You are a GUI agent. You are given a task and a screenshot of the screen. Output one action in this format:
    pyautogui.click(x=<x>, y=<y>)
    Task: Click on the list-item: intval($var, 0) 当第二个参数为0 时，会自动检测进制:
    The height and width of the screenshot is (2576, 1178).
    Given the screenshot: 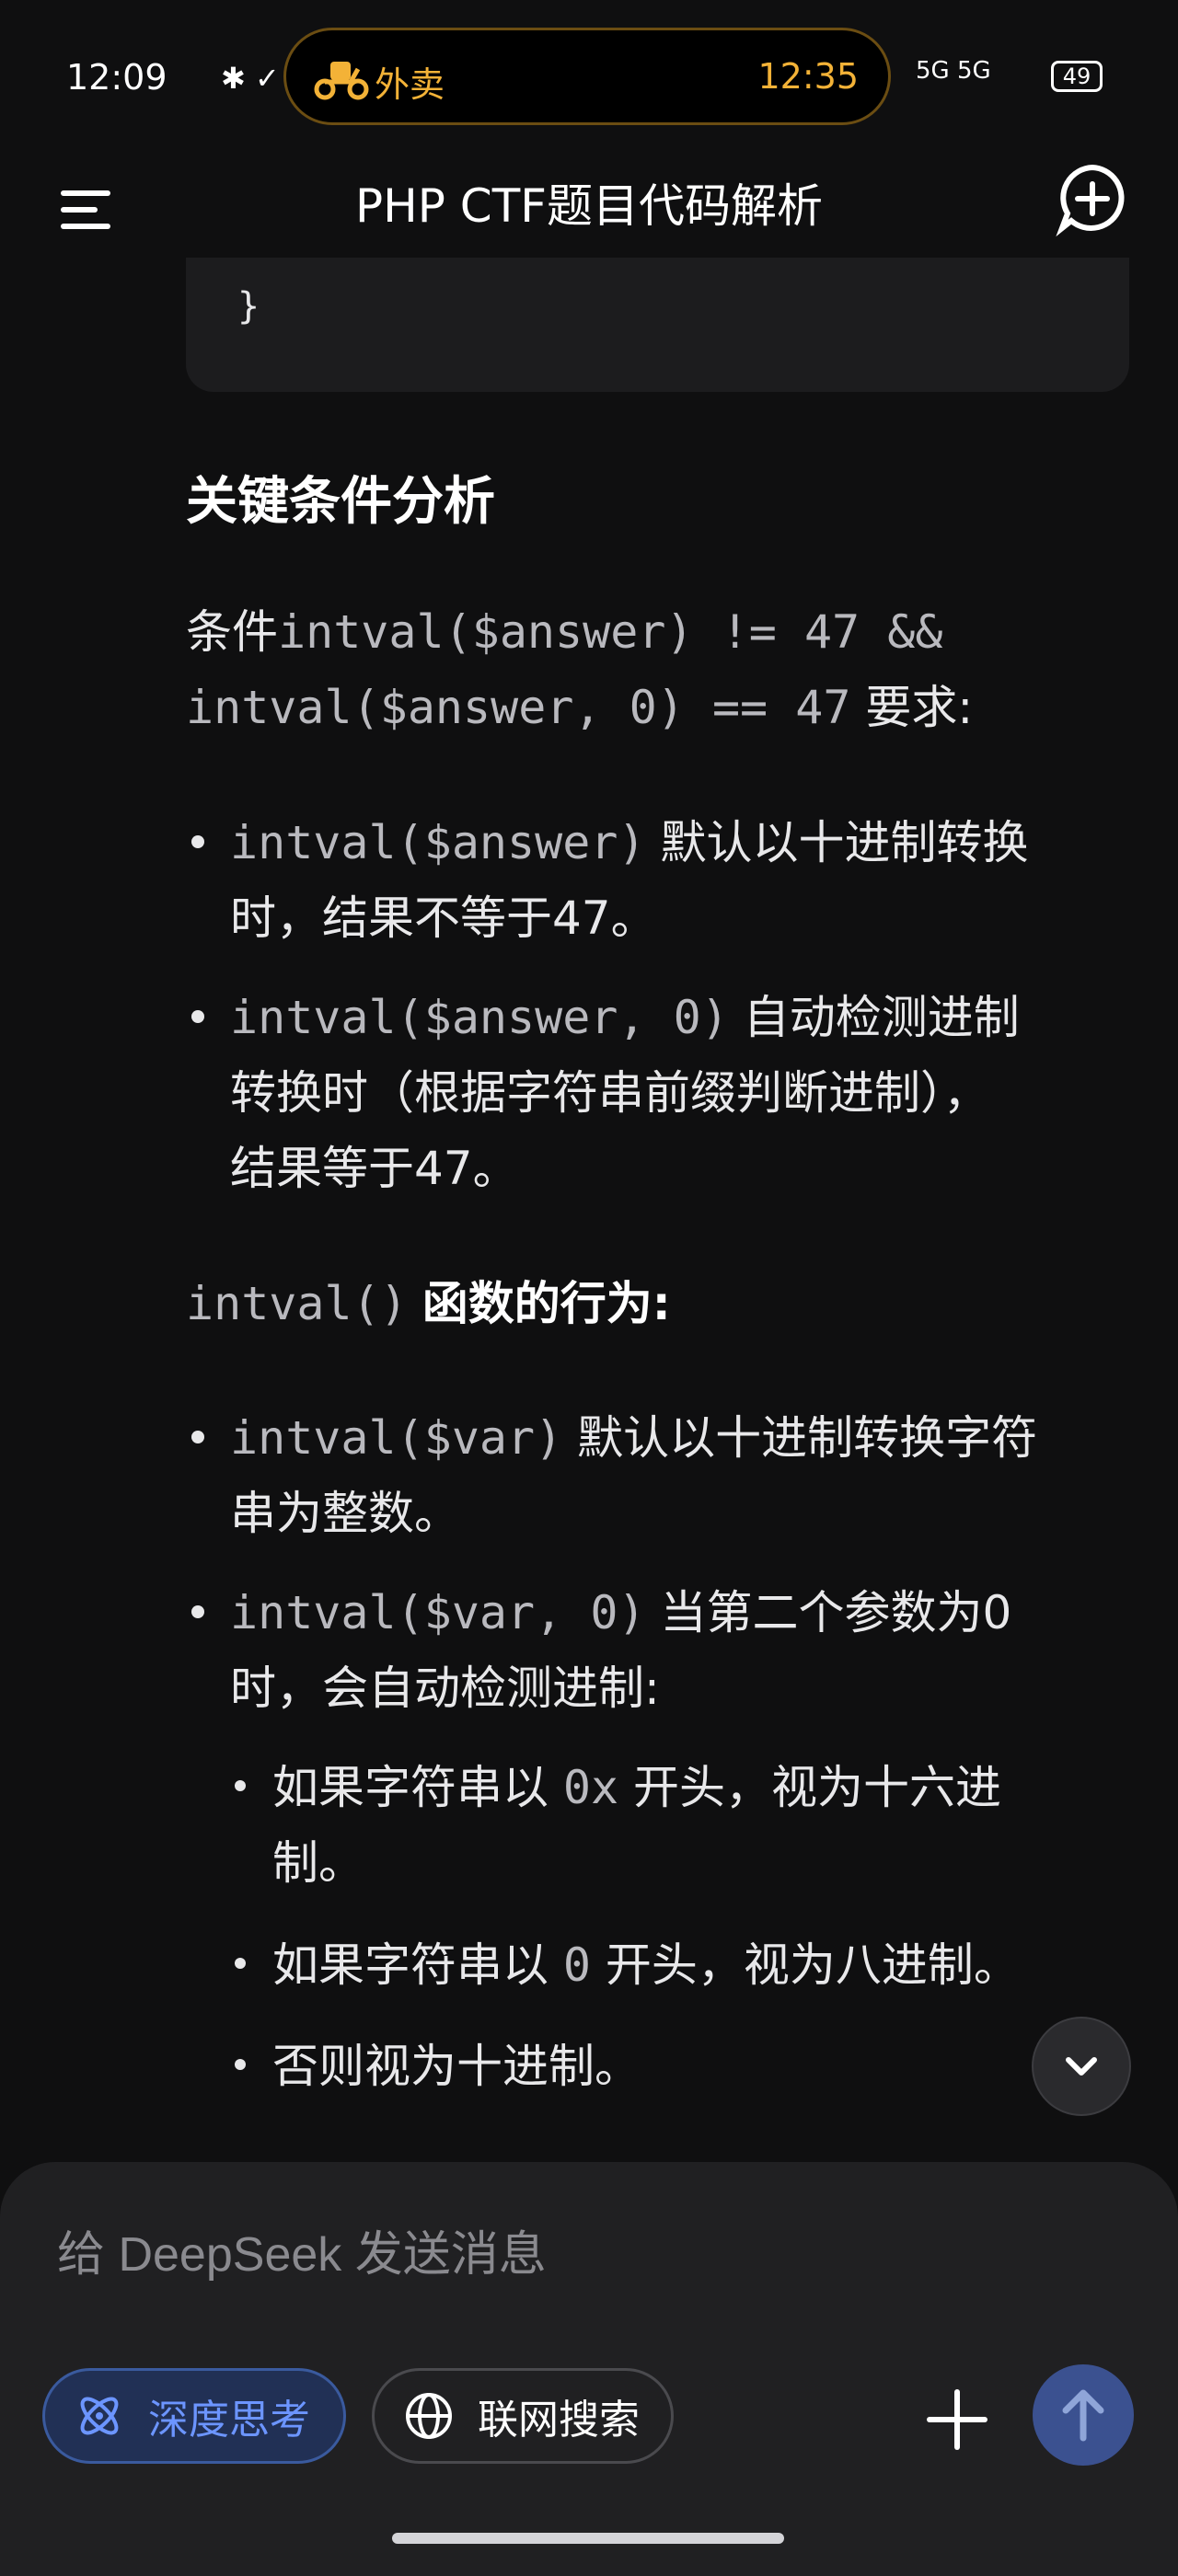 What is the action you would take?
    pyautogui.click(x=704, y=1650)
    